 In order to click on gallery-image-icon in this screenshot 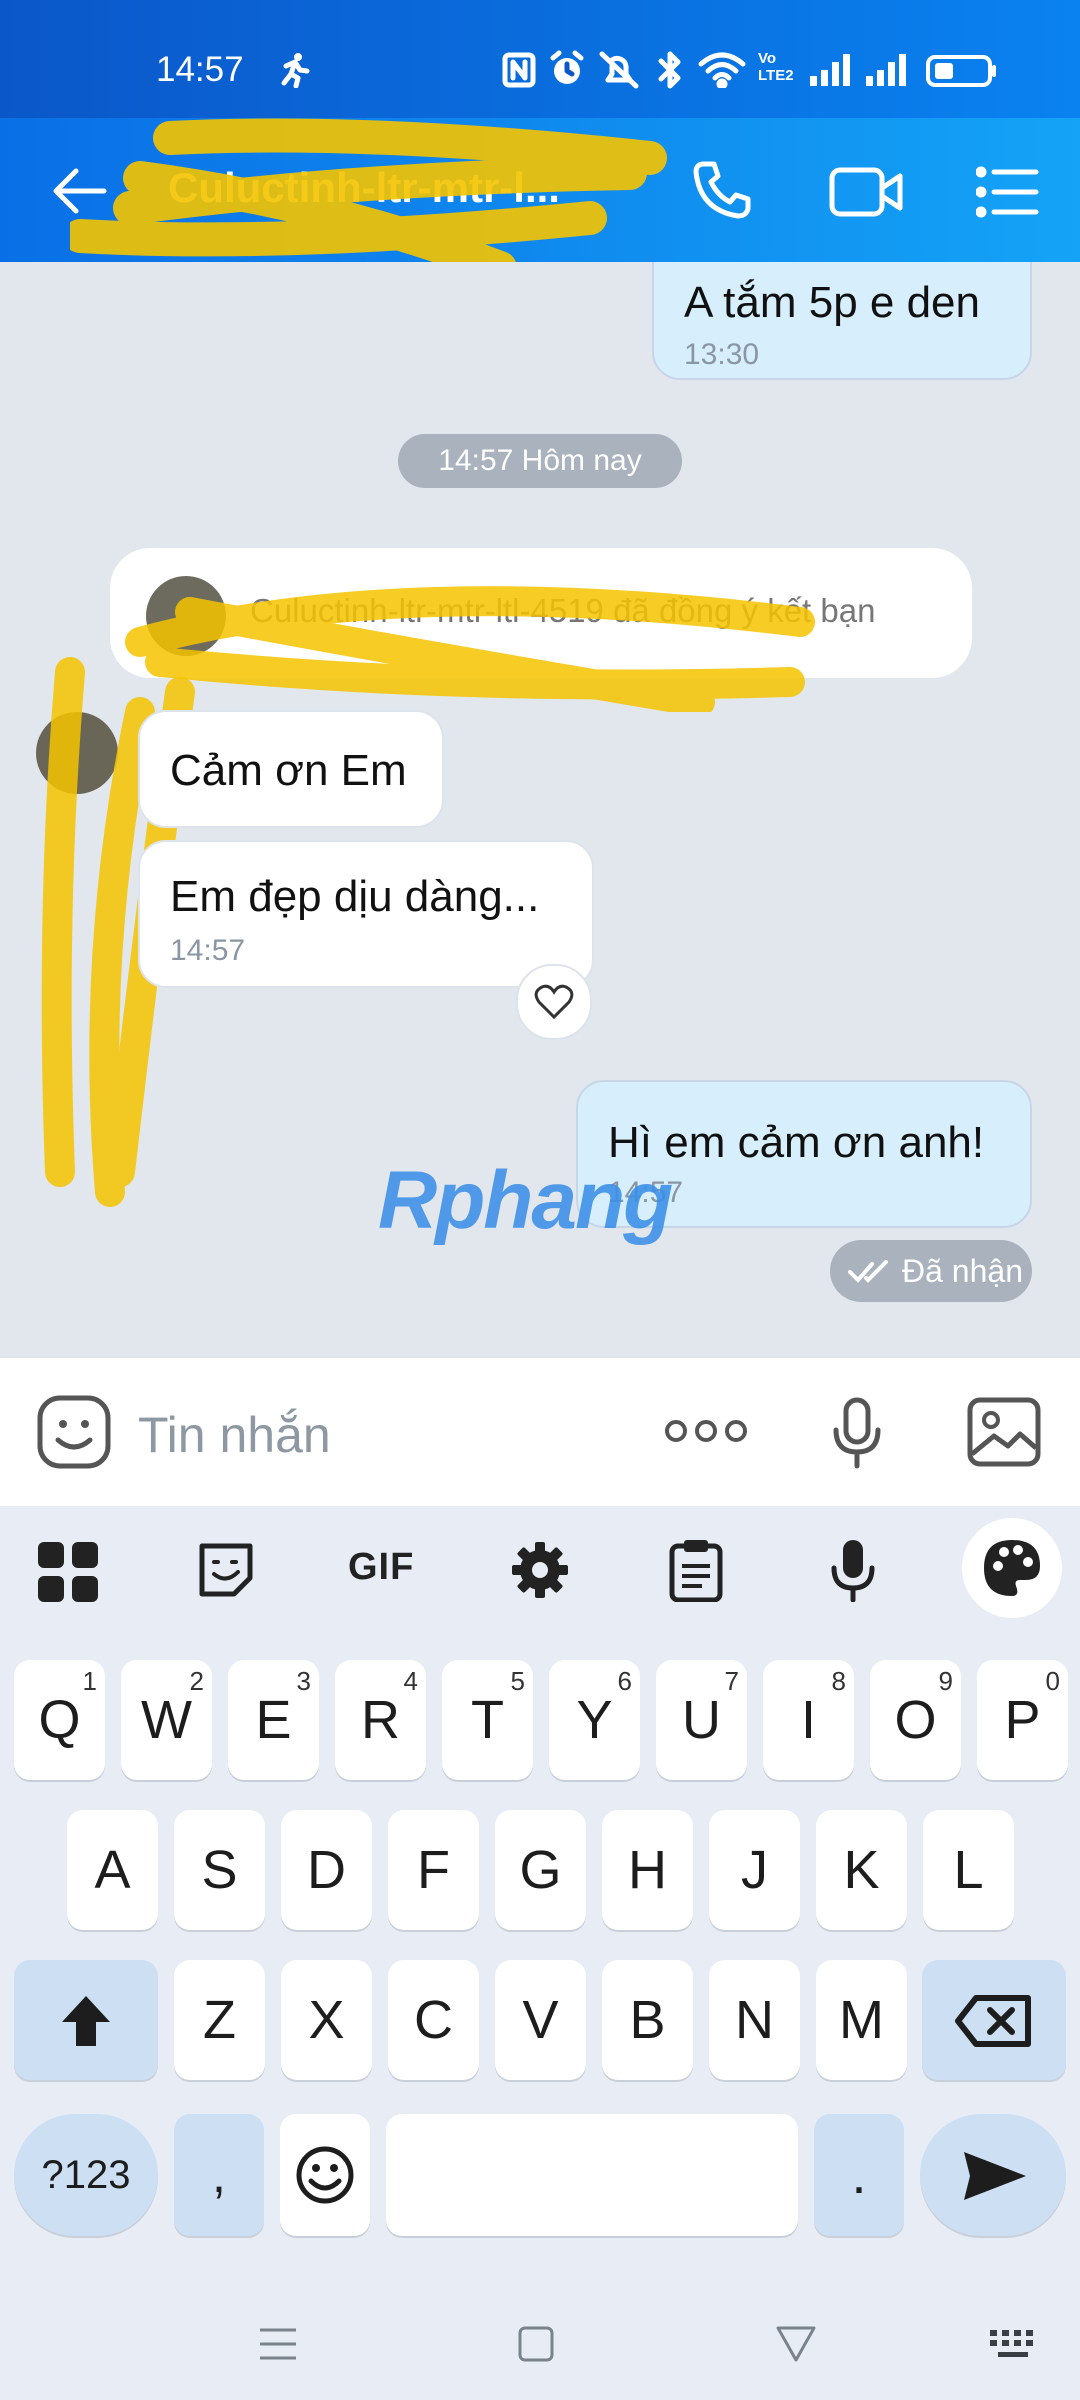, I will do `click(1004, 1434)`.